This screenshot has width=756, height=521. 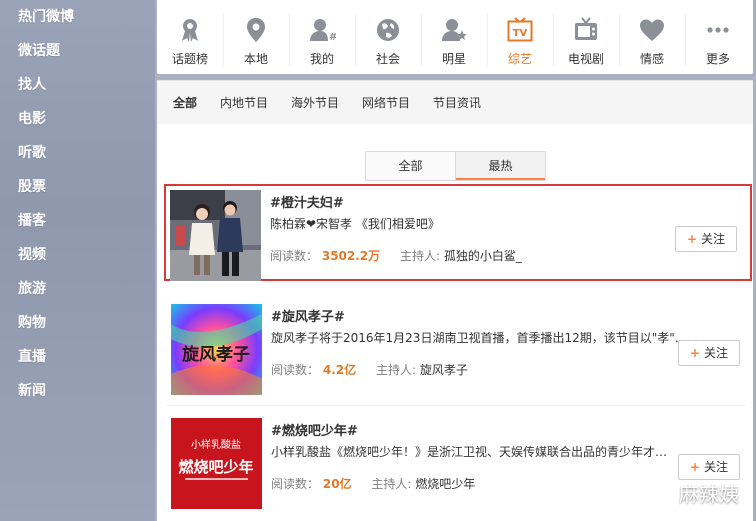 What do you see at coordinates (77, 289) in the screenshot?
I see `sidebar-item-travel: 旅游` at bounding box center [77, 289].